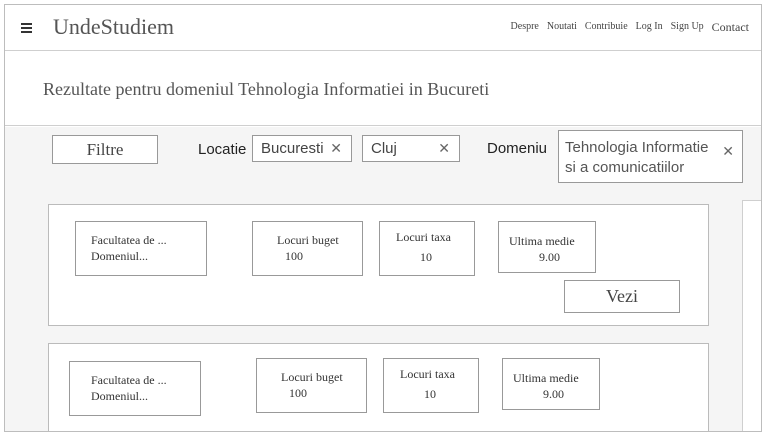  Describe the element at coordinates (105, 149) in the screenshot. I see `filters-button: Filtre` at that location.